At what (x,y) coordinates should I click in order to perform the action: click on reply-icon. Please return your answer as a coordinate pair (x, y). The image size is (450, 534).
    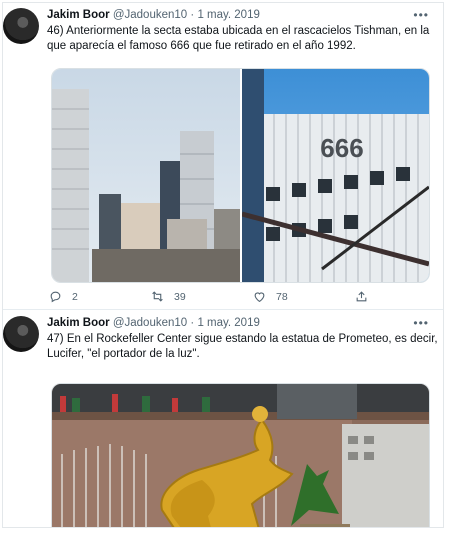
    Looking at the image, I should click on (55, 297).